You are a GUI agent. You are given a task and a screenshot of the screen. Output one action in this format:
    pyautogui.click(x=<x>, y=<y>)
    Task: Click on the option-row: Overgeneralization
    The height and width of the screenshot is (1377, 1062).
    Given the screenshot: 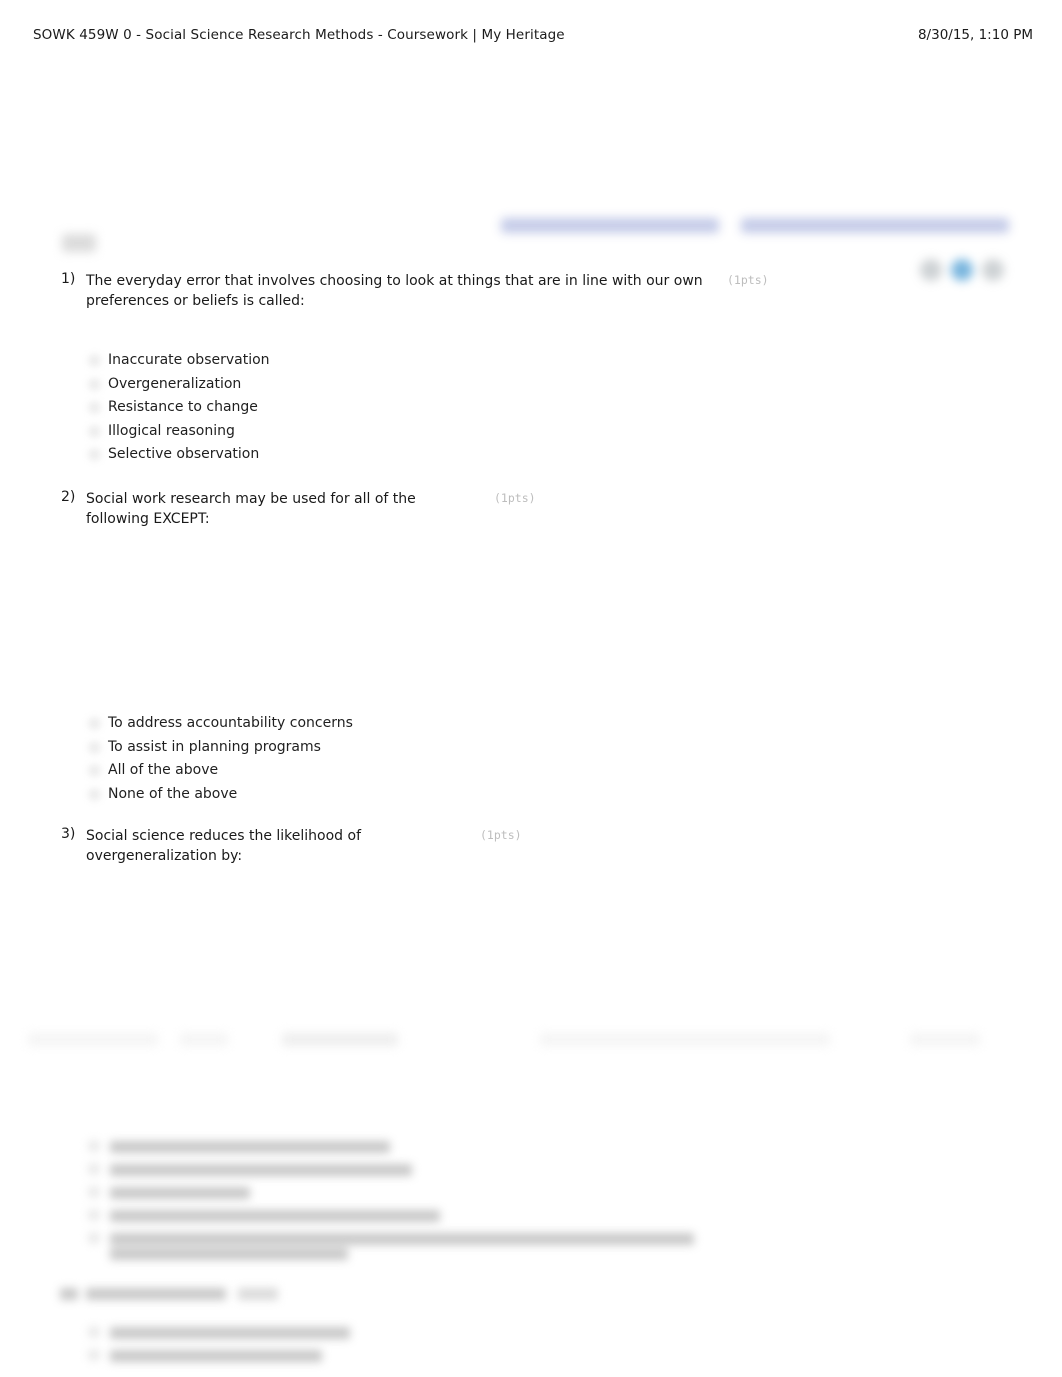 What is the action you would take?
    pyautogui.click(x=350, y=386)
    